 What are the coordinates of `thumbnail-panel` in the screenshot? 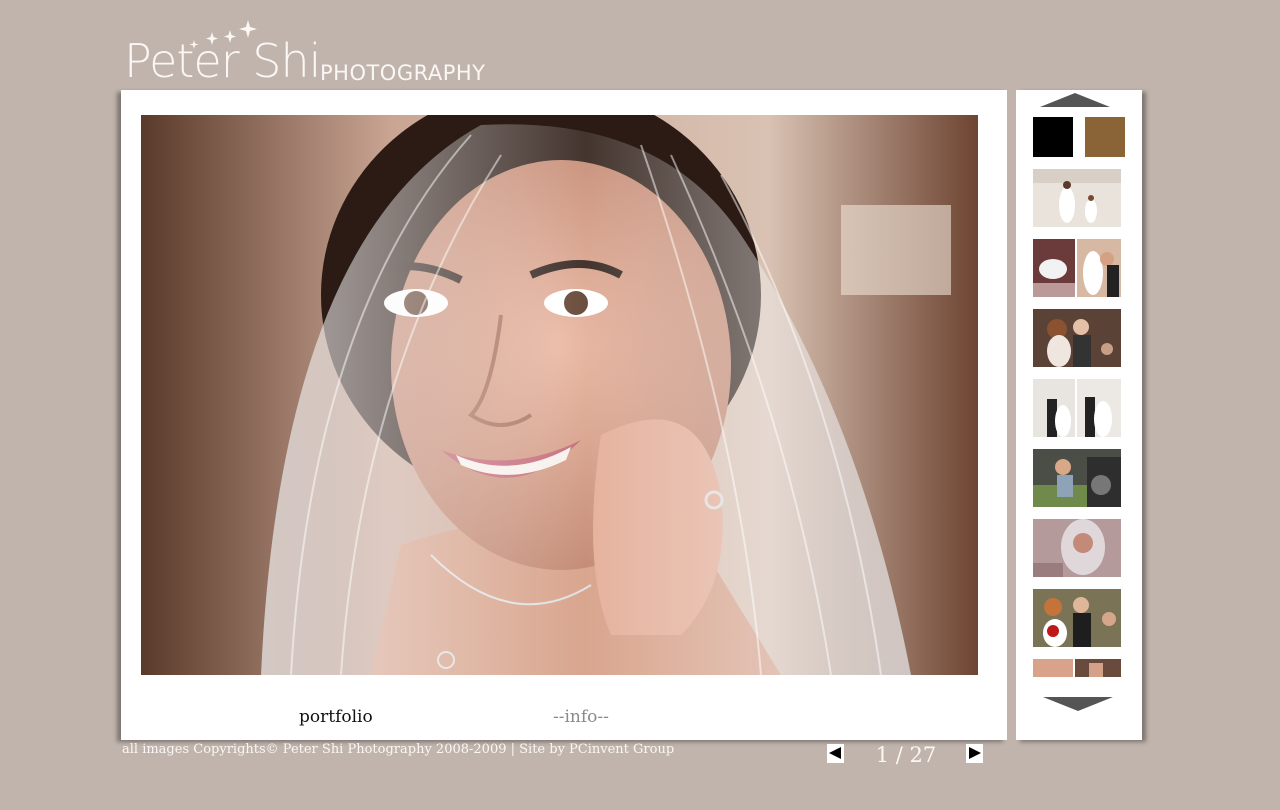 It's located at (1079, 415).